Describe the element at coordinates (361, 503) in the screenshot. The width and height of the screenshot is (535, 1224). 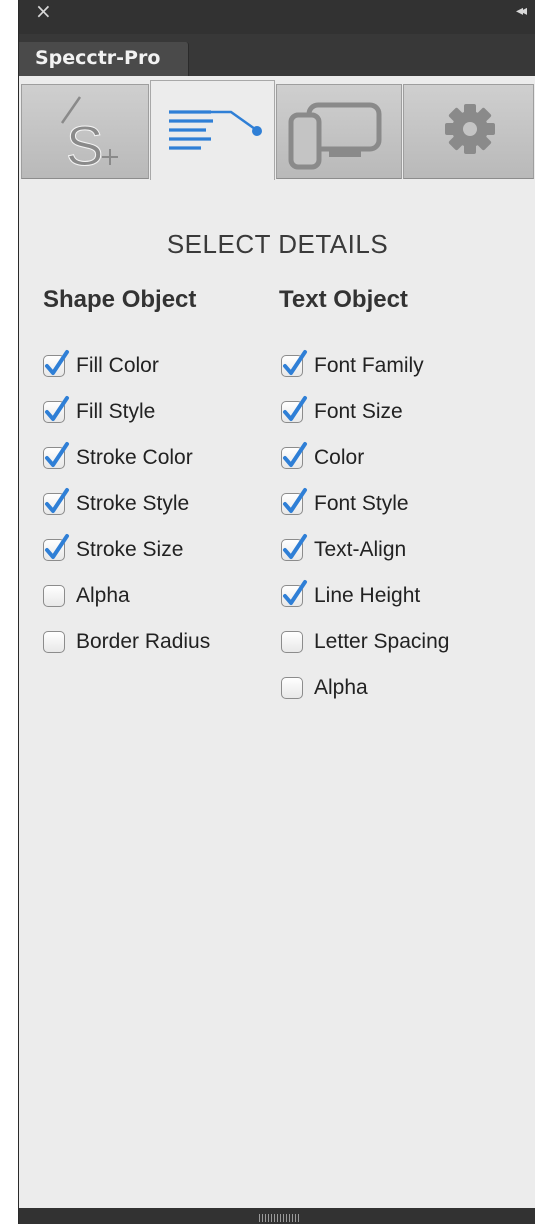
I see `checkbox-label: Font Style` at that location.